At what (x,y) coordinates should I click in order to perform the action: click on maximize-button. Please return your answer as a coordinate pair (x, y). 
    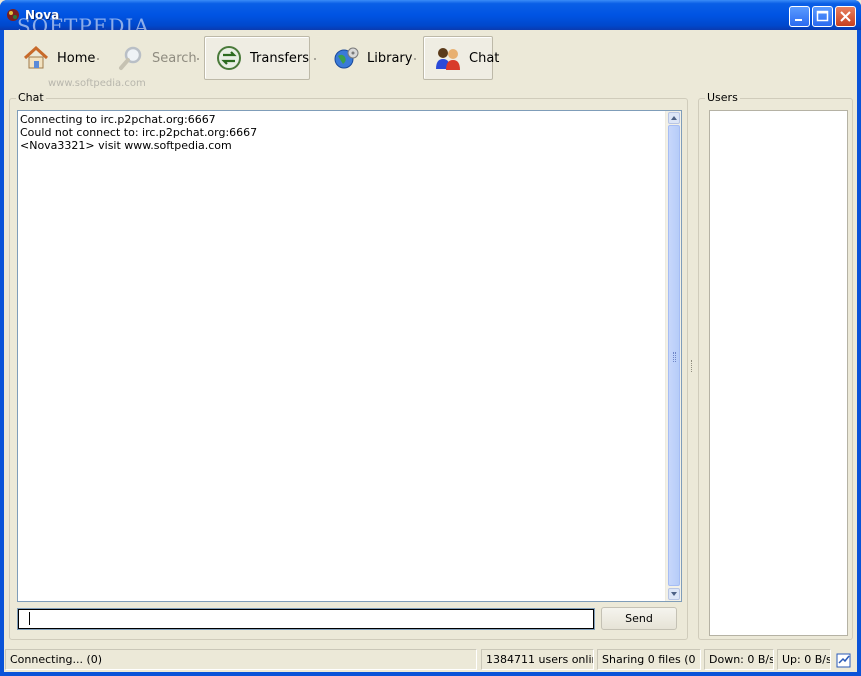
    Looking at the image, I should click on (822, 16).